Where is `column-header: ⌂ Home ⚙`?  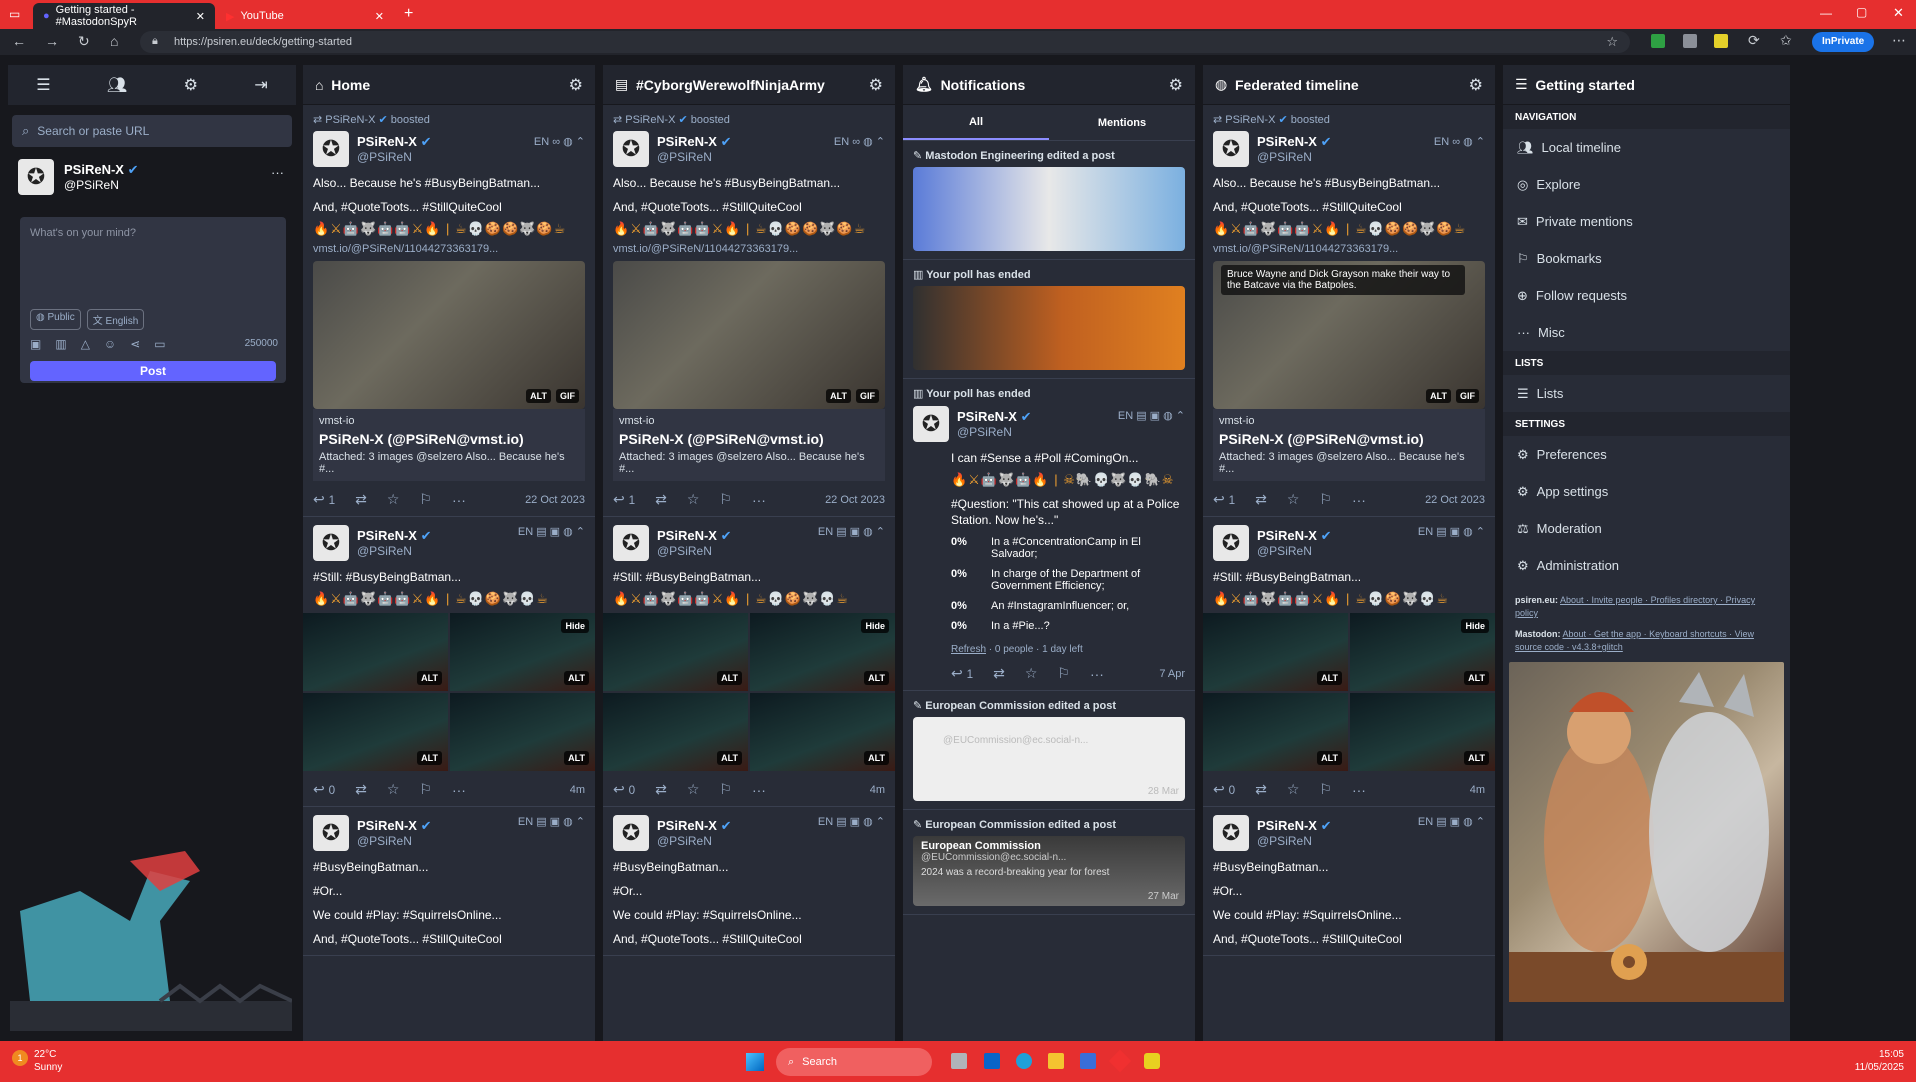
column-header: ⌂ Home ⚙ is located at coordinates (449, 85).